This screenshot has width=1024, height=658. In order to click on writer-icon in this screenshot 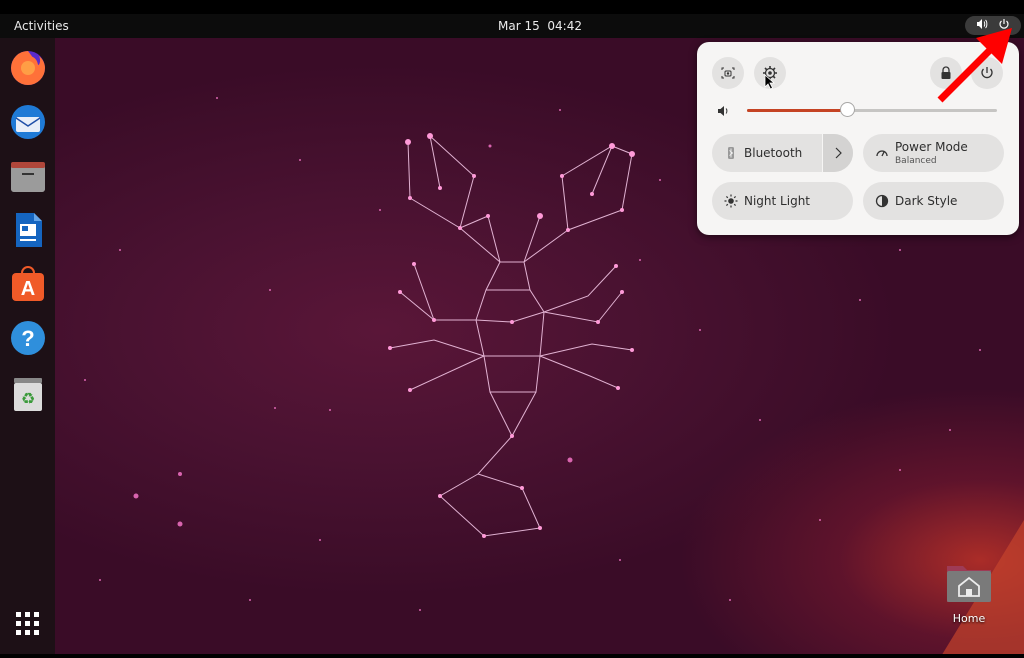, I will do `click(28, 230)`.